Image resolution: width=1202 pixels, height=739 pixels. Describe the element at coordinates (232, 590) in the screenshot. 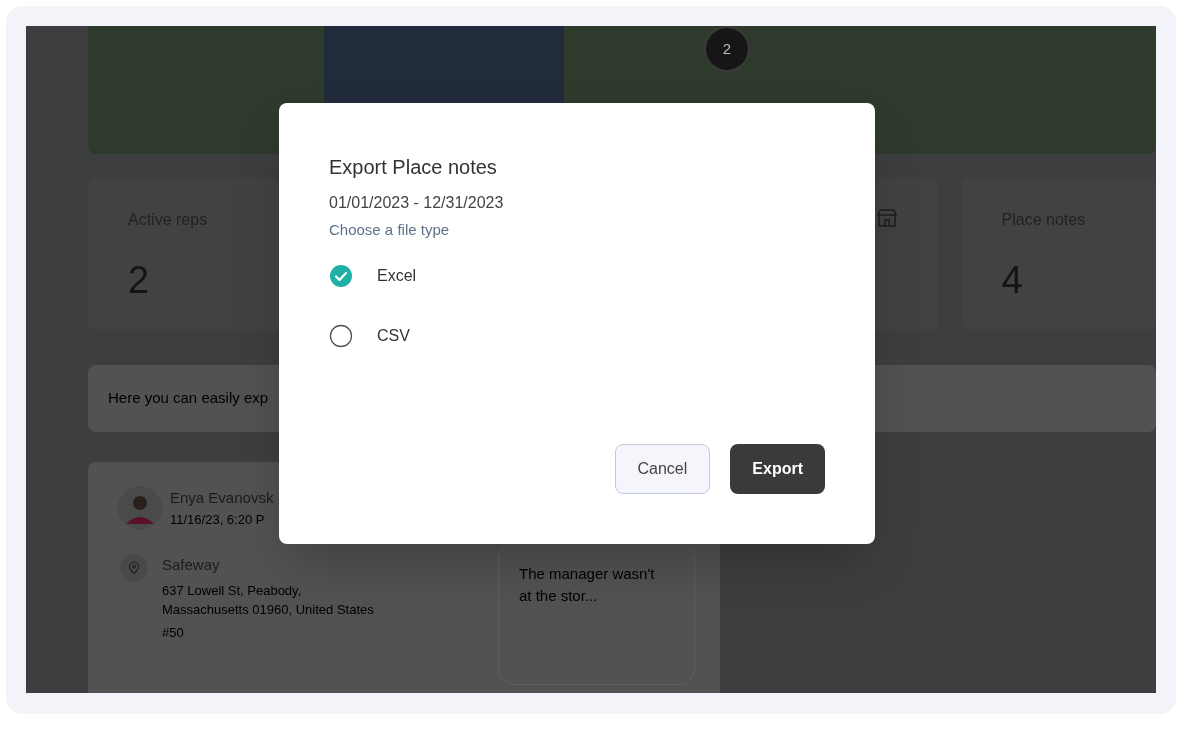

I see `address-line: 637 Lowell St, Peabody,` at that location.